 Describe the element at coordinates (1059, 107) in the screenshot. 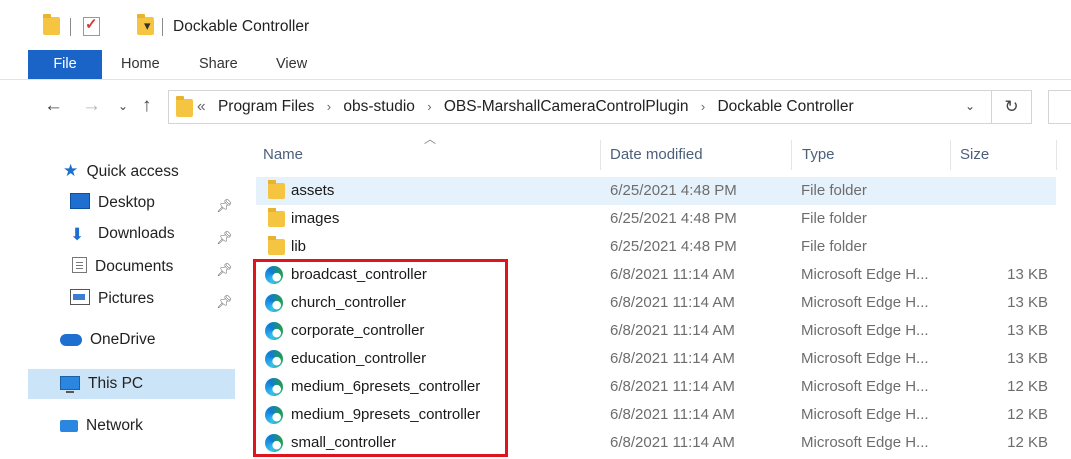

I see `search-input` at that location.